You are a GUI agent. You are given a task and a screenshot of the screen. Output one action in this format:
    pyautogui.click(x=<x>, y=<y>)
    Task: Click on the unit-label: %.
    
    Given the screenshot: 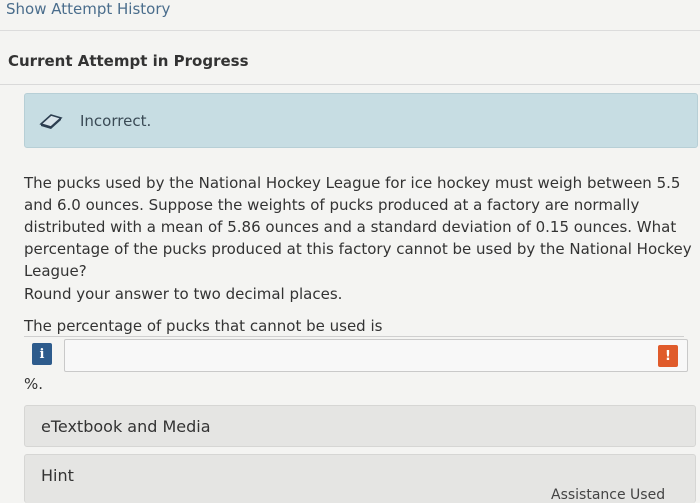 What is the action you would take?
    pyautogui.click(x=34, y=384)
    